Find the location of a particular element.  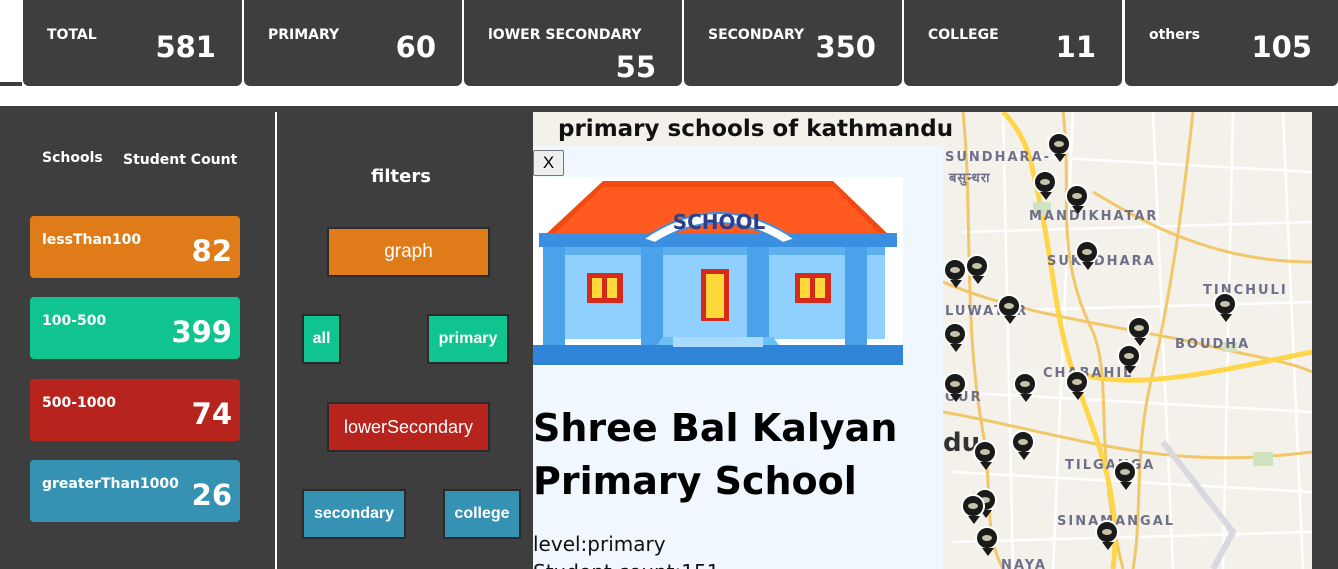

map-place-label: NAYA is located at coordinates (1024, 563).